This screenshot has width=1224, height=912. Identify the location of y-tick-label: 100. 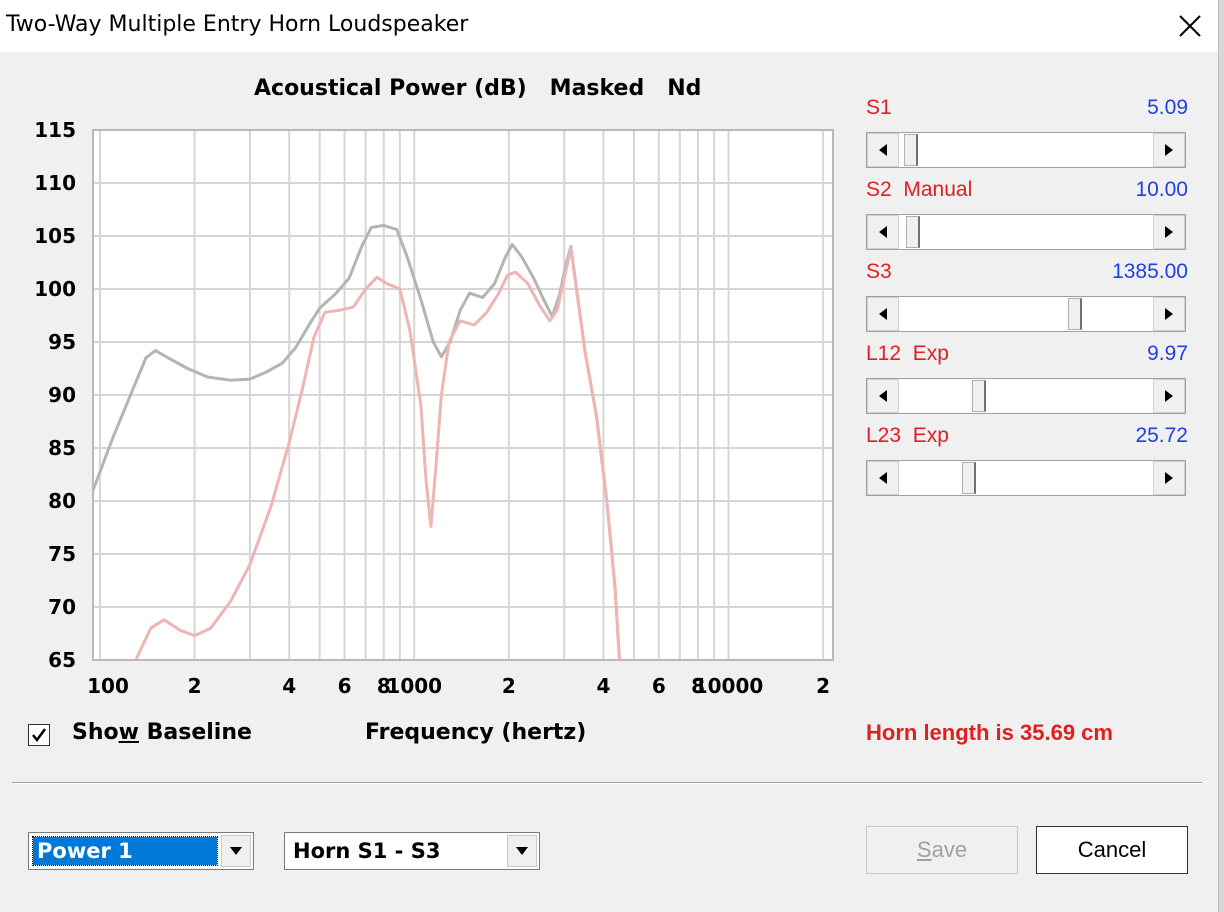
(55, 289).